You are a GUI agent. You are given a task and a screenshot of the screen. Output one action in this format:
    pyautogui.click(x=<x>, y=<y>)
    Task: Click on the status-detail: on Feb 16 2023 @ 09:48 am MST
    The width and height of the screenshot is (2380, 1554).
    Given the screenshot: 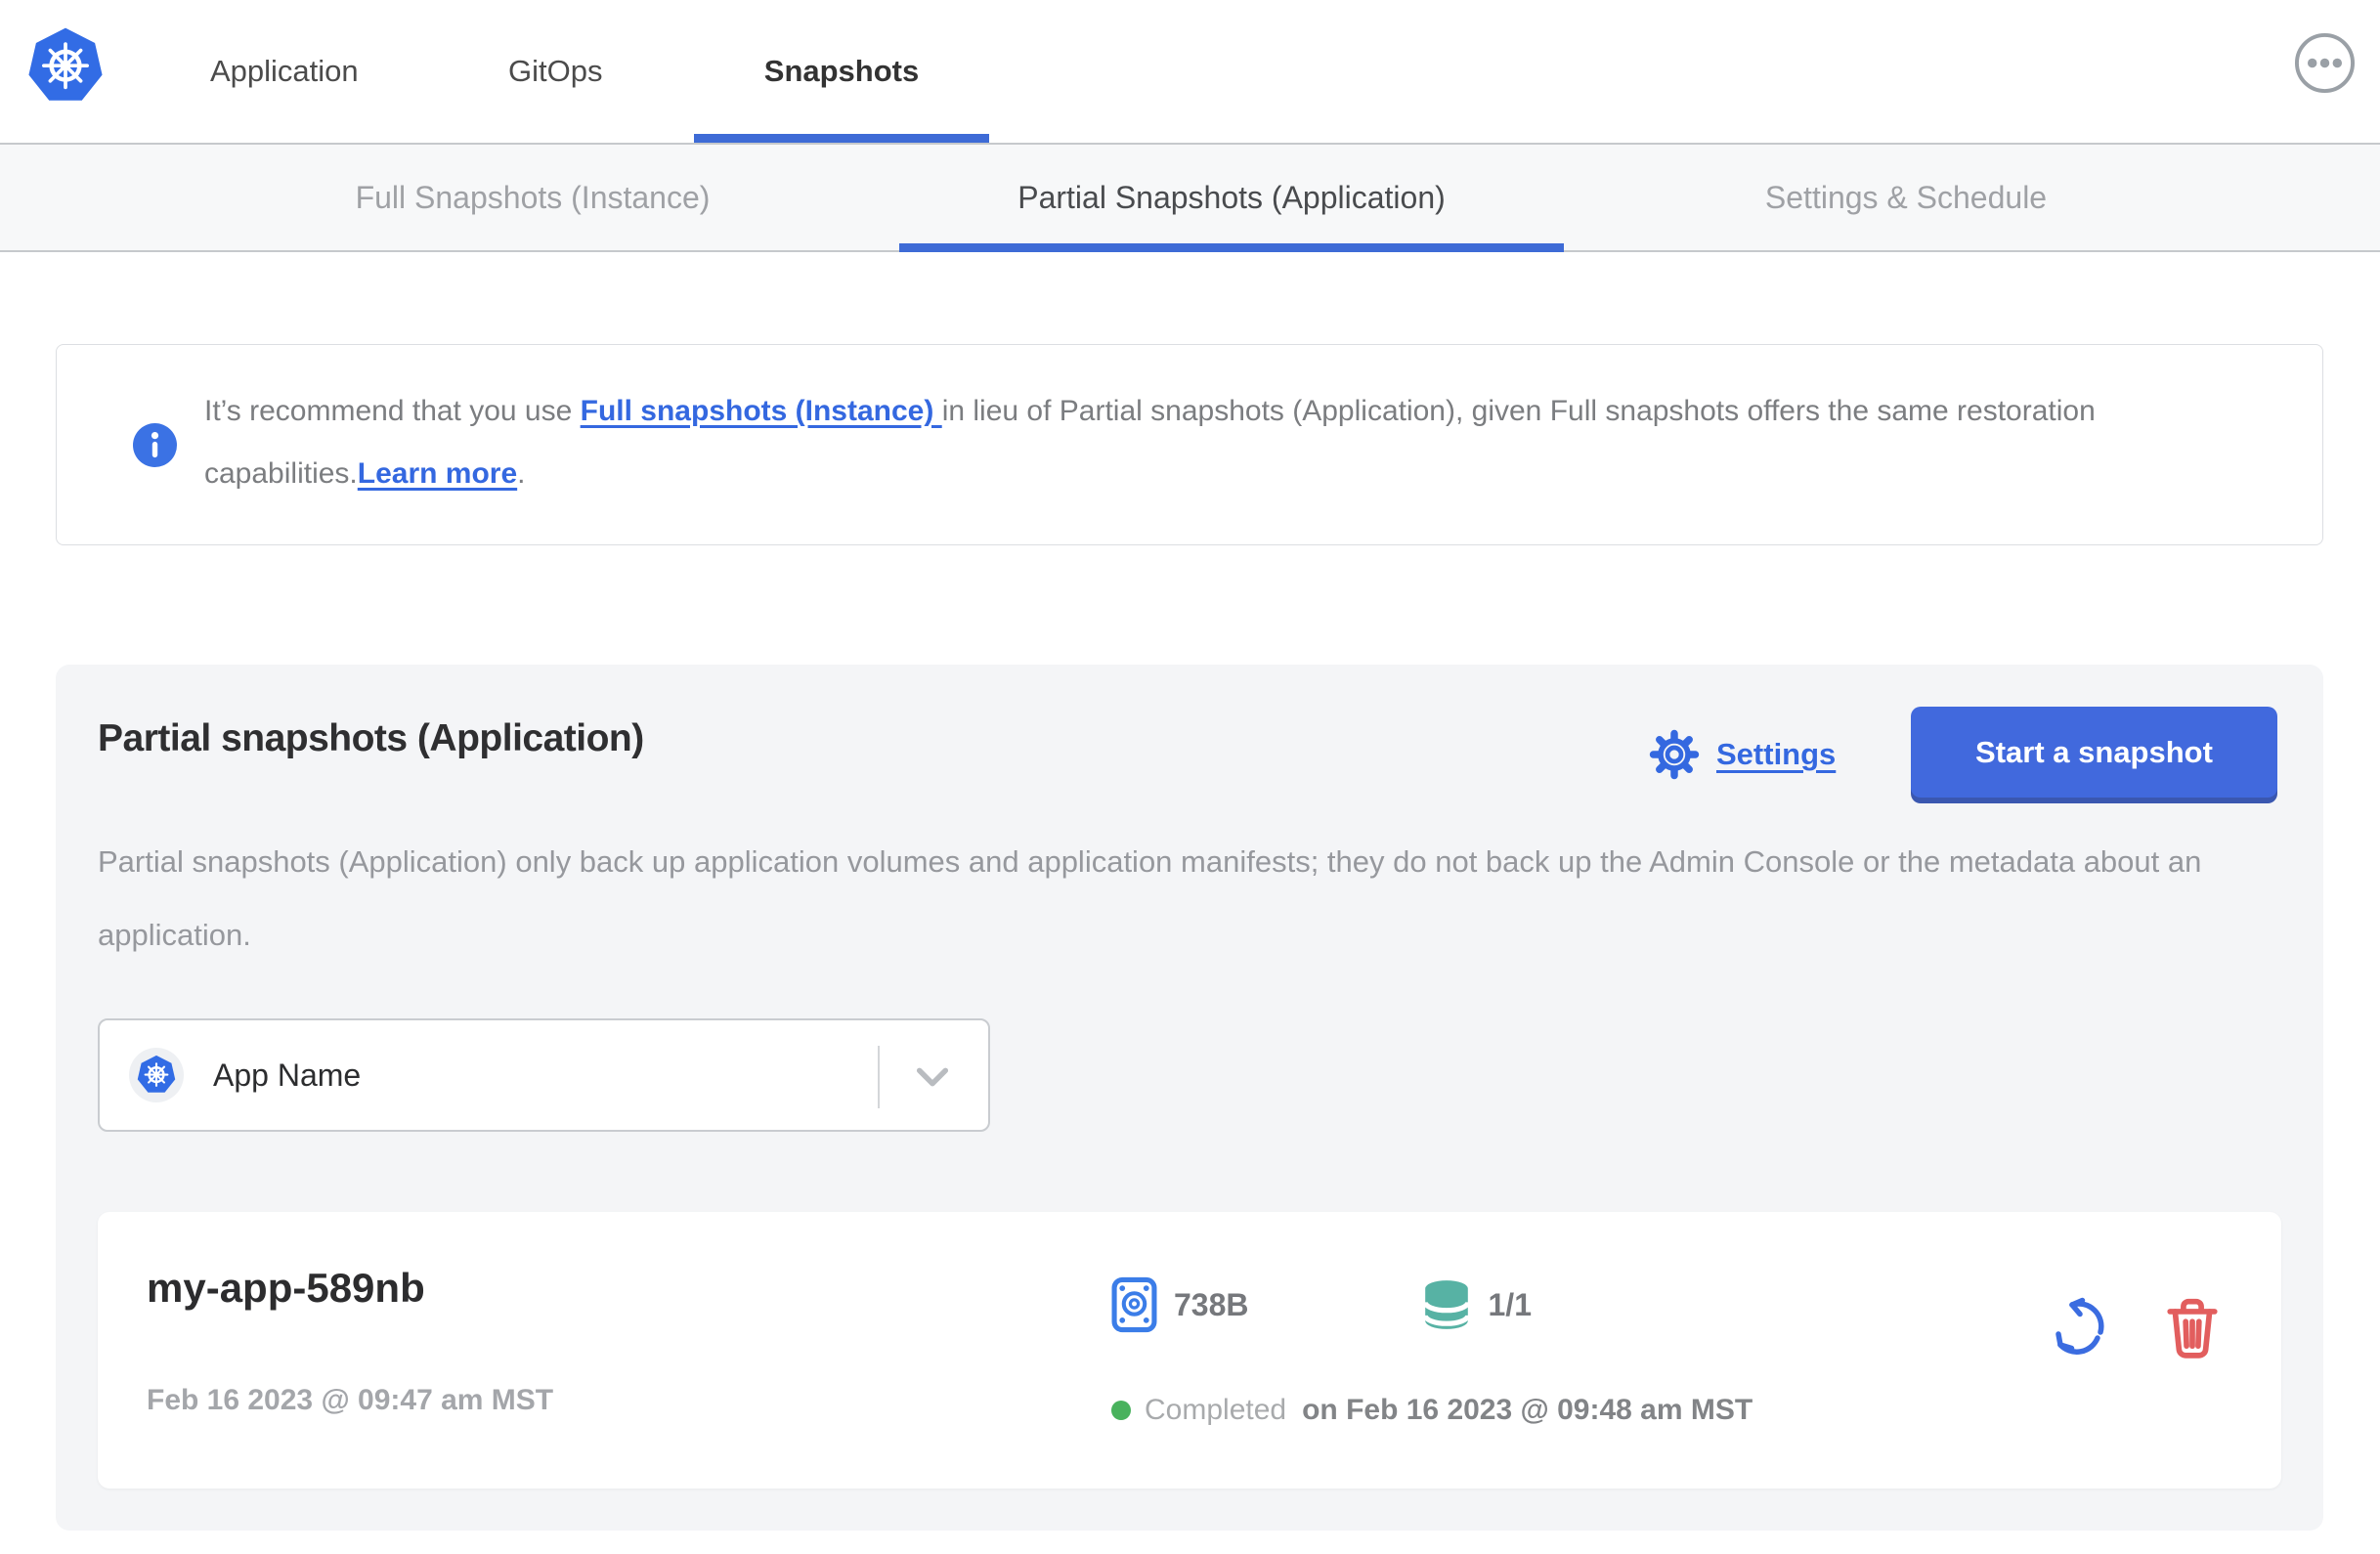 What is the action you would take?
    pyautogui.click(x=1527, y=1410)
    